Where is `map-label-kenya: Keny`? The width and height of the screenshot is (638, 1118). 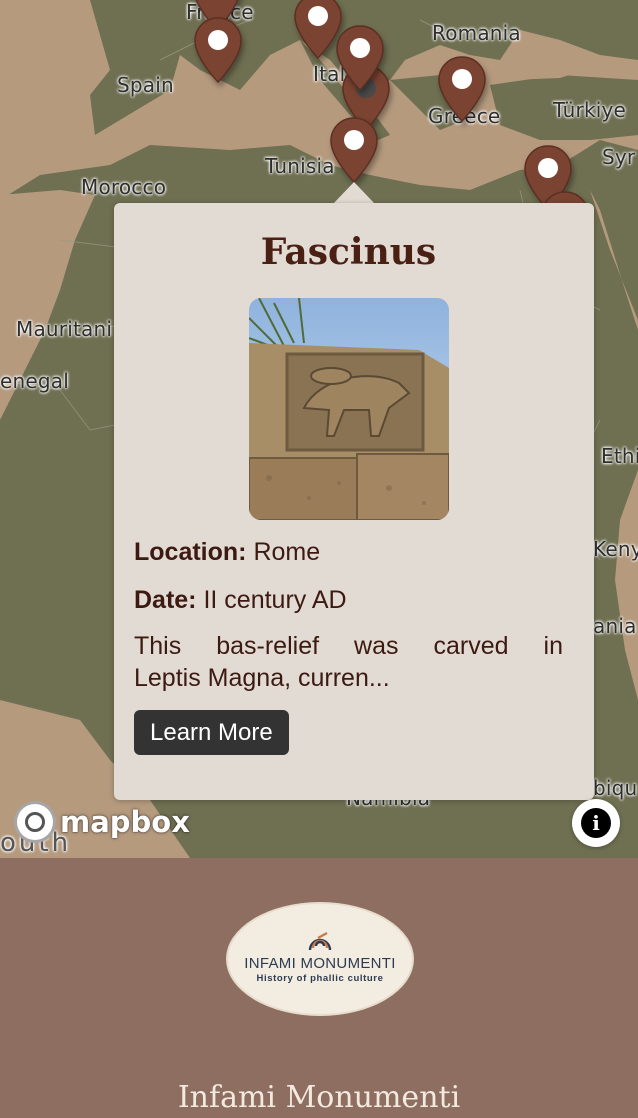
map-label-kenya: Keny is located at coordinates (615, 549).